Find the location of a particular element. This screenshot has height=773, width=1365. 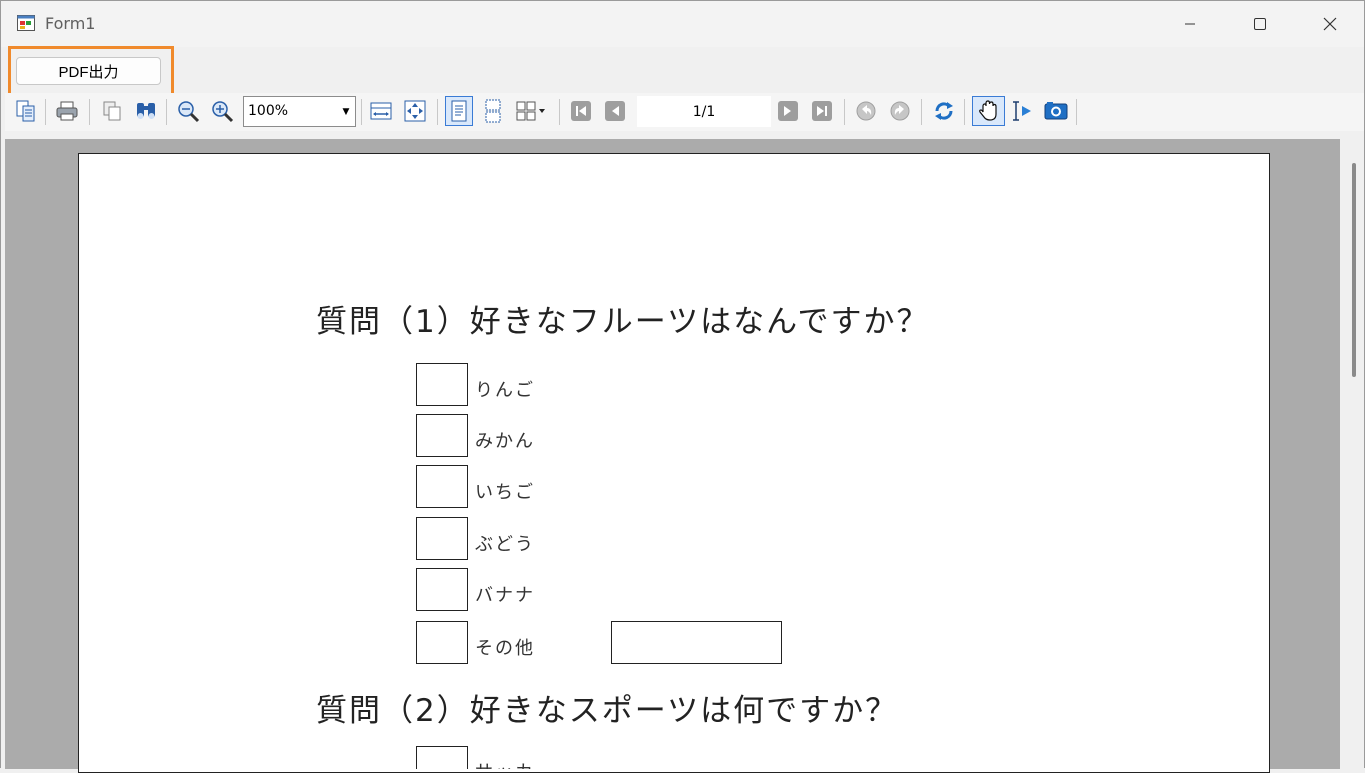

previous-page-icon is located at coordinates (615, 111).